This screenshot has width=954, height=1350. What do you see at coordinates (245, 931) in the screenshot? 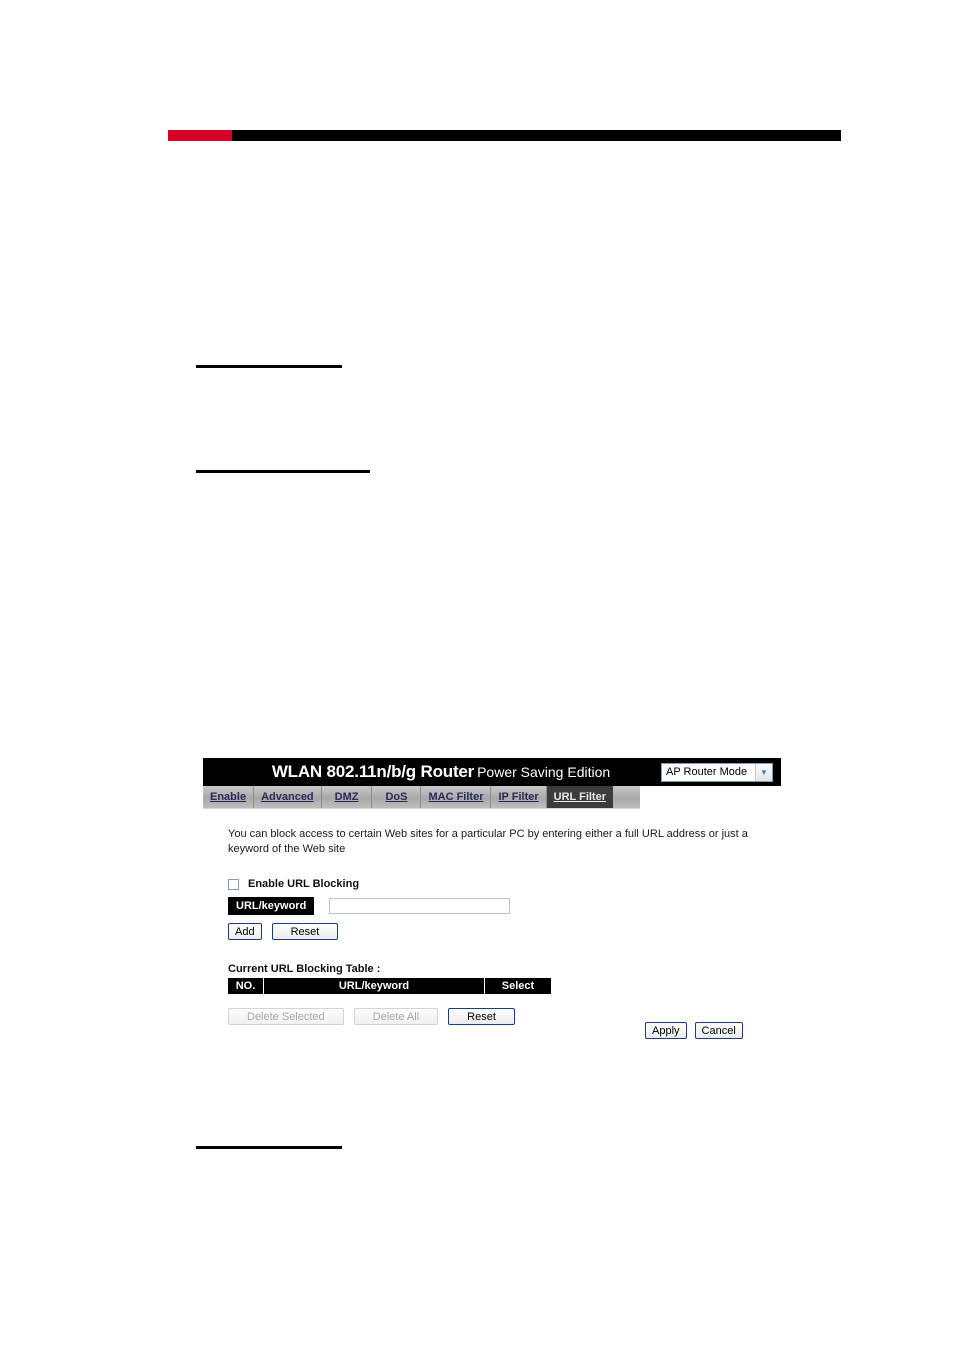
I see `add-button: Add` at bounding box center [245, 931].